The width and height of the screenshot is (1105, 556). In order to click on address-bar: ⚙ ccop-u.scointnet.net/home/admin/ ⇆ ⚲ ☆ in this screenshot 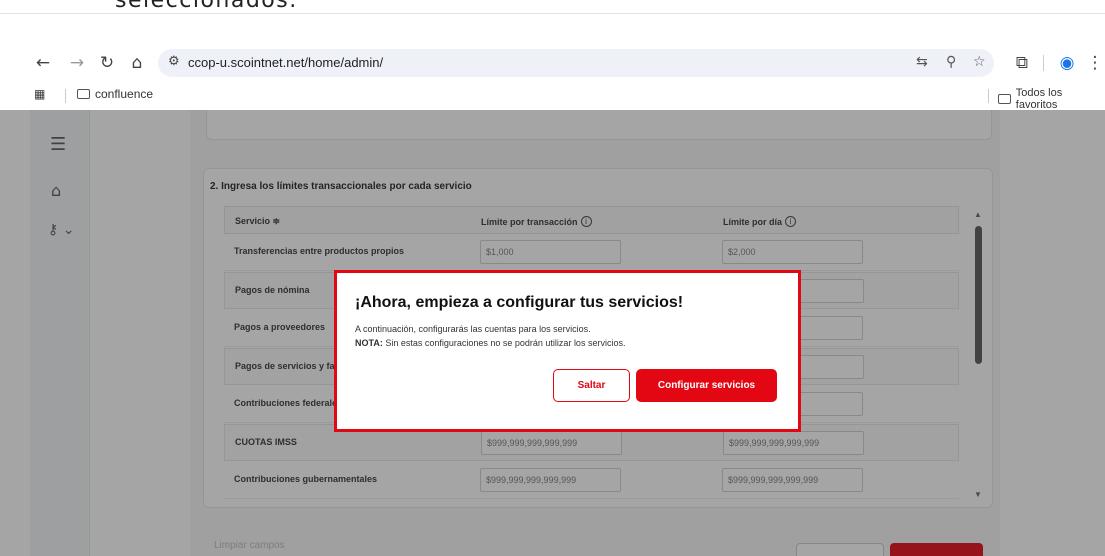, I will do `click(576, 63)`.